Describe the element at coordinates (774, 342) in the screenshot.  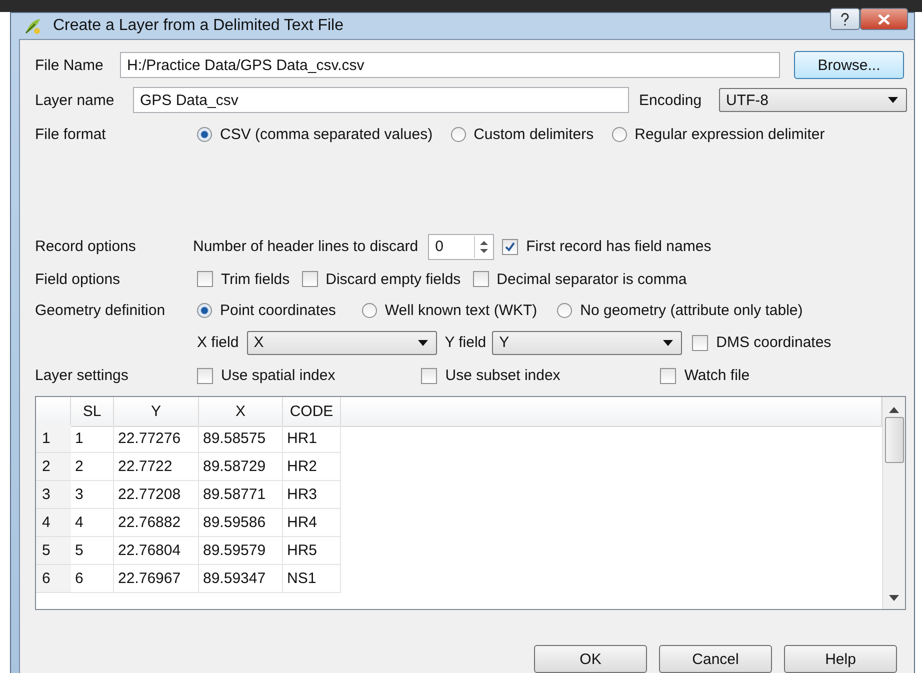
I see `option-label: DMS coordinates` at that location.